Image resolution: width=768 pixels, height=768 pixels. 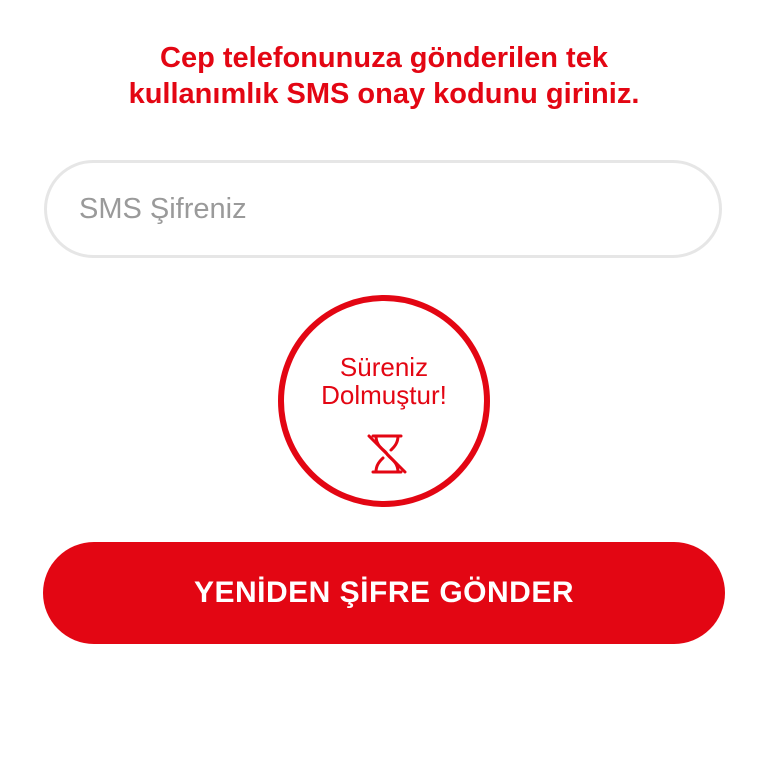 I want to click on instruction-line-1: Cep telefonunuza gönderilen tek, so click(x=384, y=58).